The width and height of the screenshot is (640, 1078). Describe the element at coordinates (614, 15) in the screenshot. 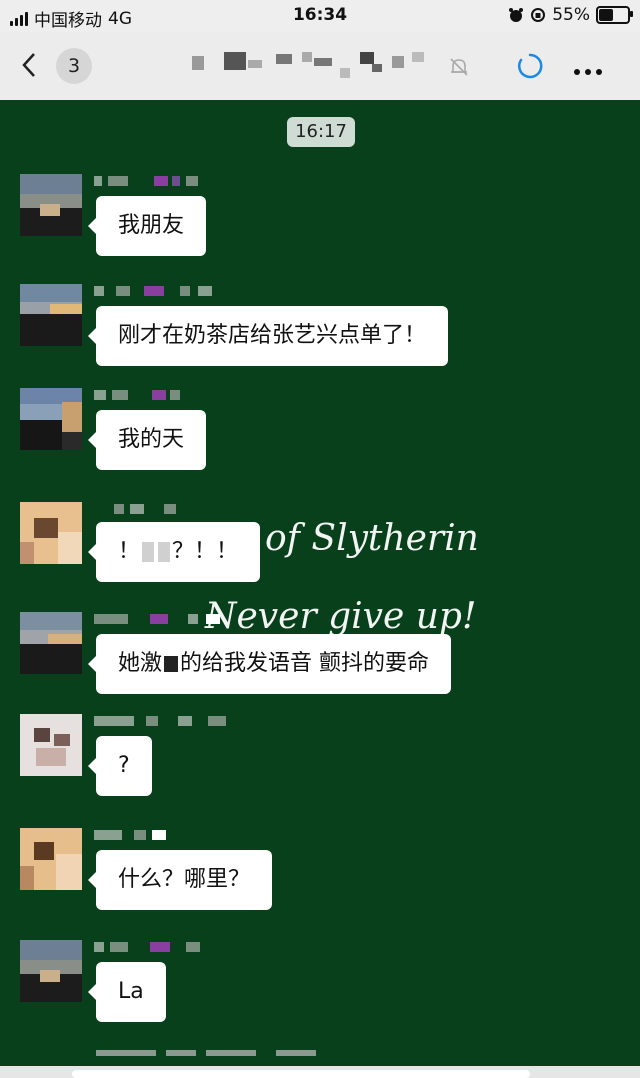

I see `battery-icon` at that location.